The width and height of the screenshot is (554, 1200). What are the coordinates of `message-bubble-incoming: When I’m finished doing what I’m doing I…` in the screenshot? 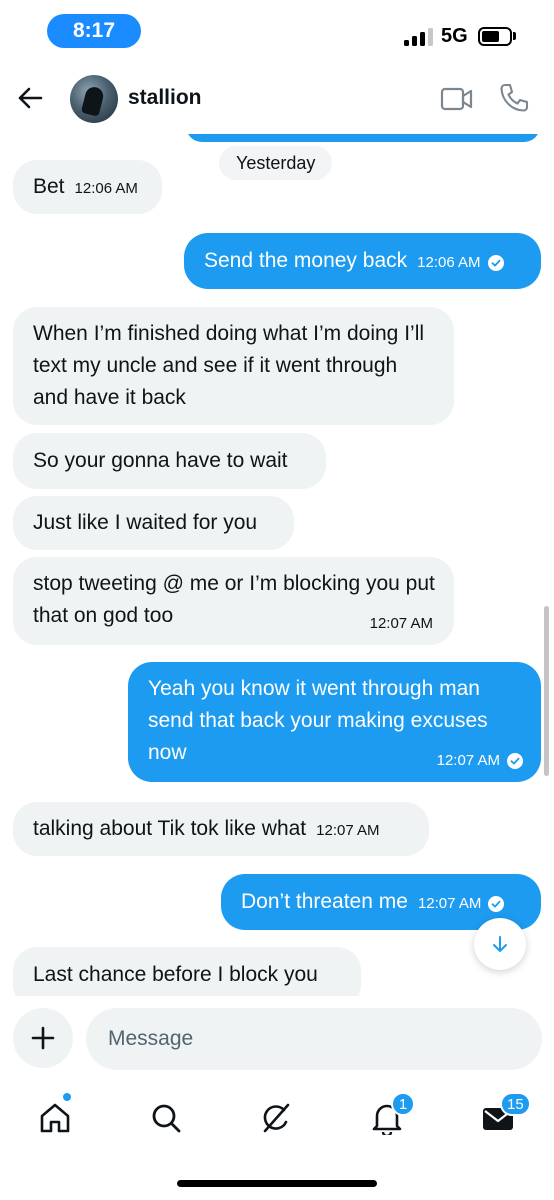 It's located at (233, 366).